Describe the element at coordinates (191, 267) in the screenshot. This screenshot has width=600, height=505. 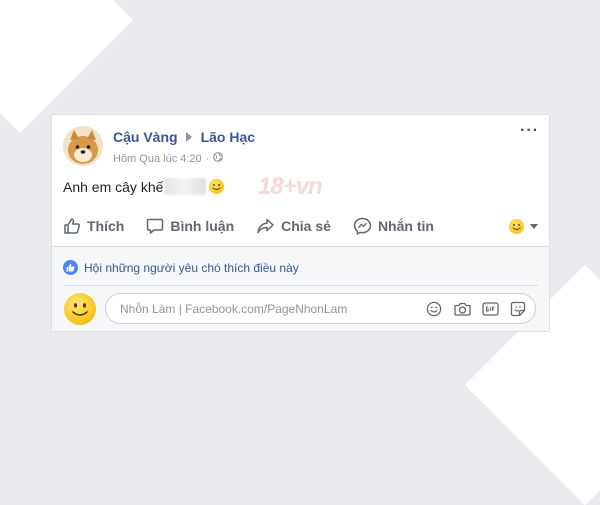
I see `likes-summary-text: Hội những người yêu chó thích điều này` at that location.